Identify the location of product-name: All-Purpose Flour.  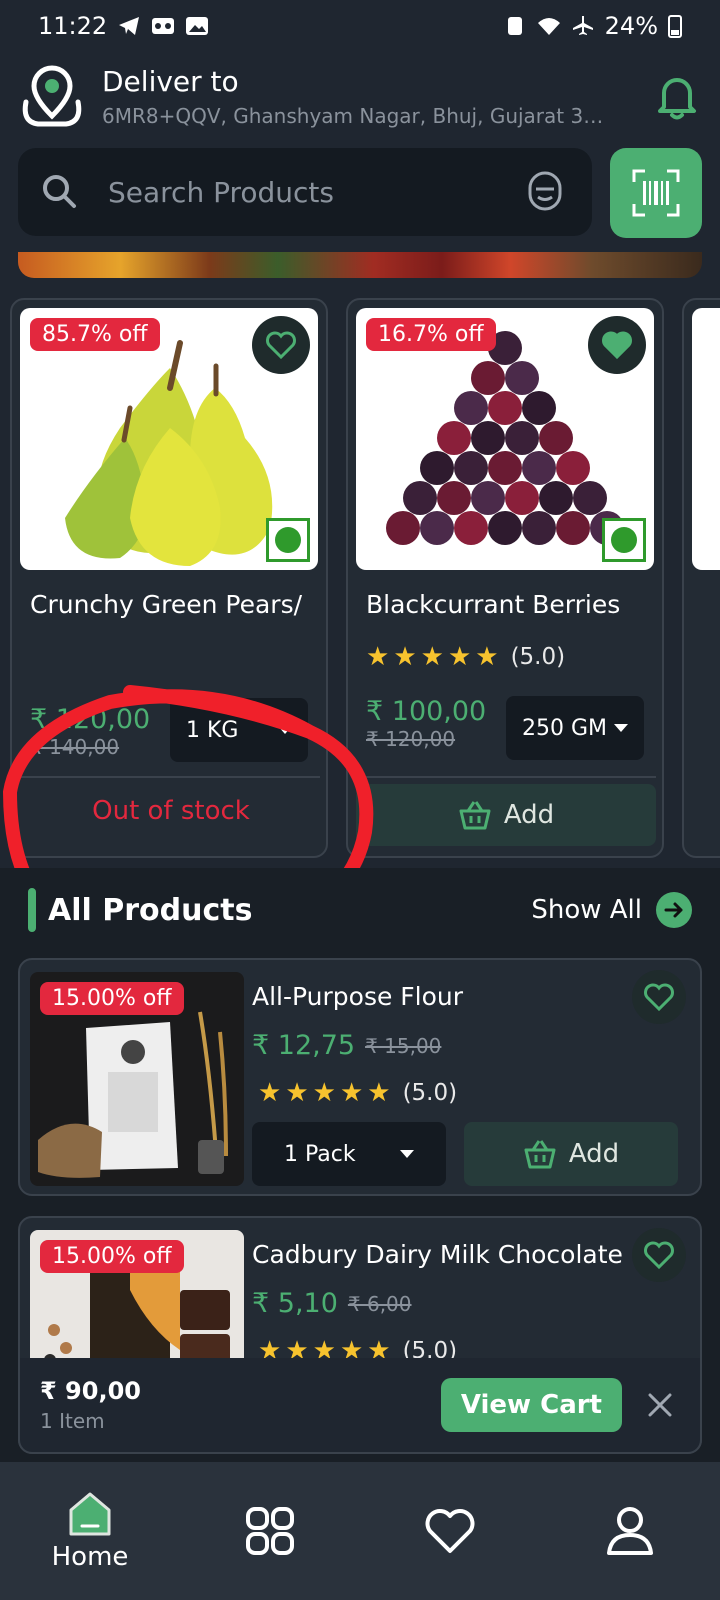
(357, 996).